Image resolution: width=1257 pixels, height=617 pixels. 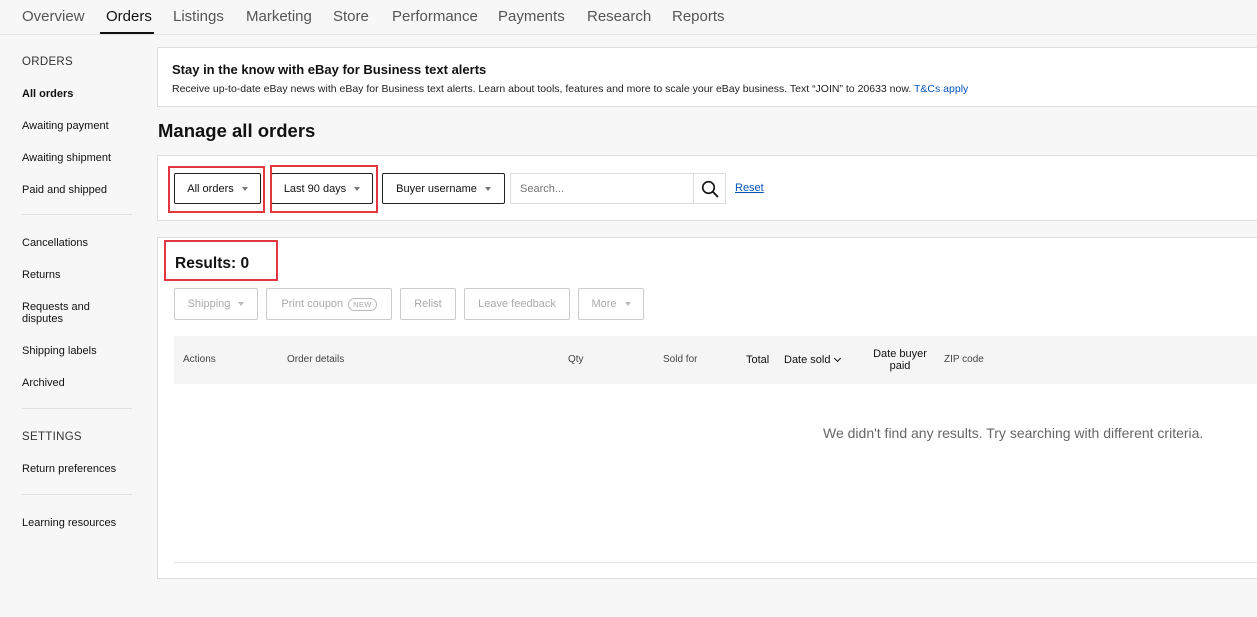 What do you see at coordinates (316, 359) in the screenshot?
I see `column-order-details: Order details` at bounding box center [316, 359].